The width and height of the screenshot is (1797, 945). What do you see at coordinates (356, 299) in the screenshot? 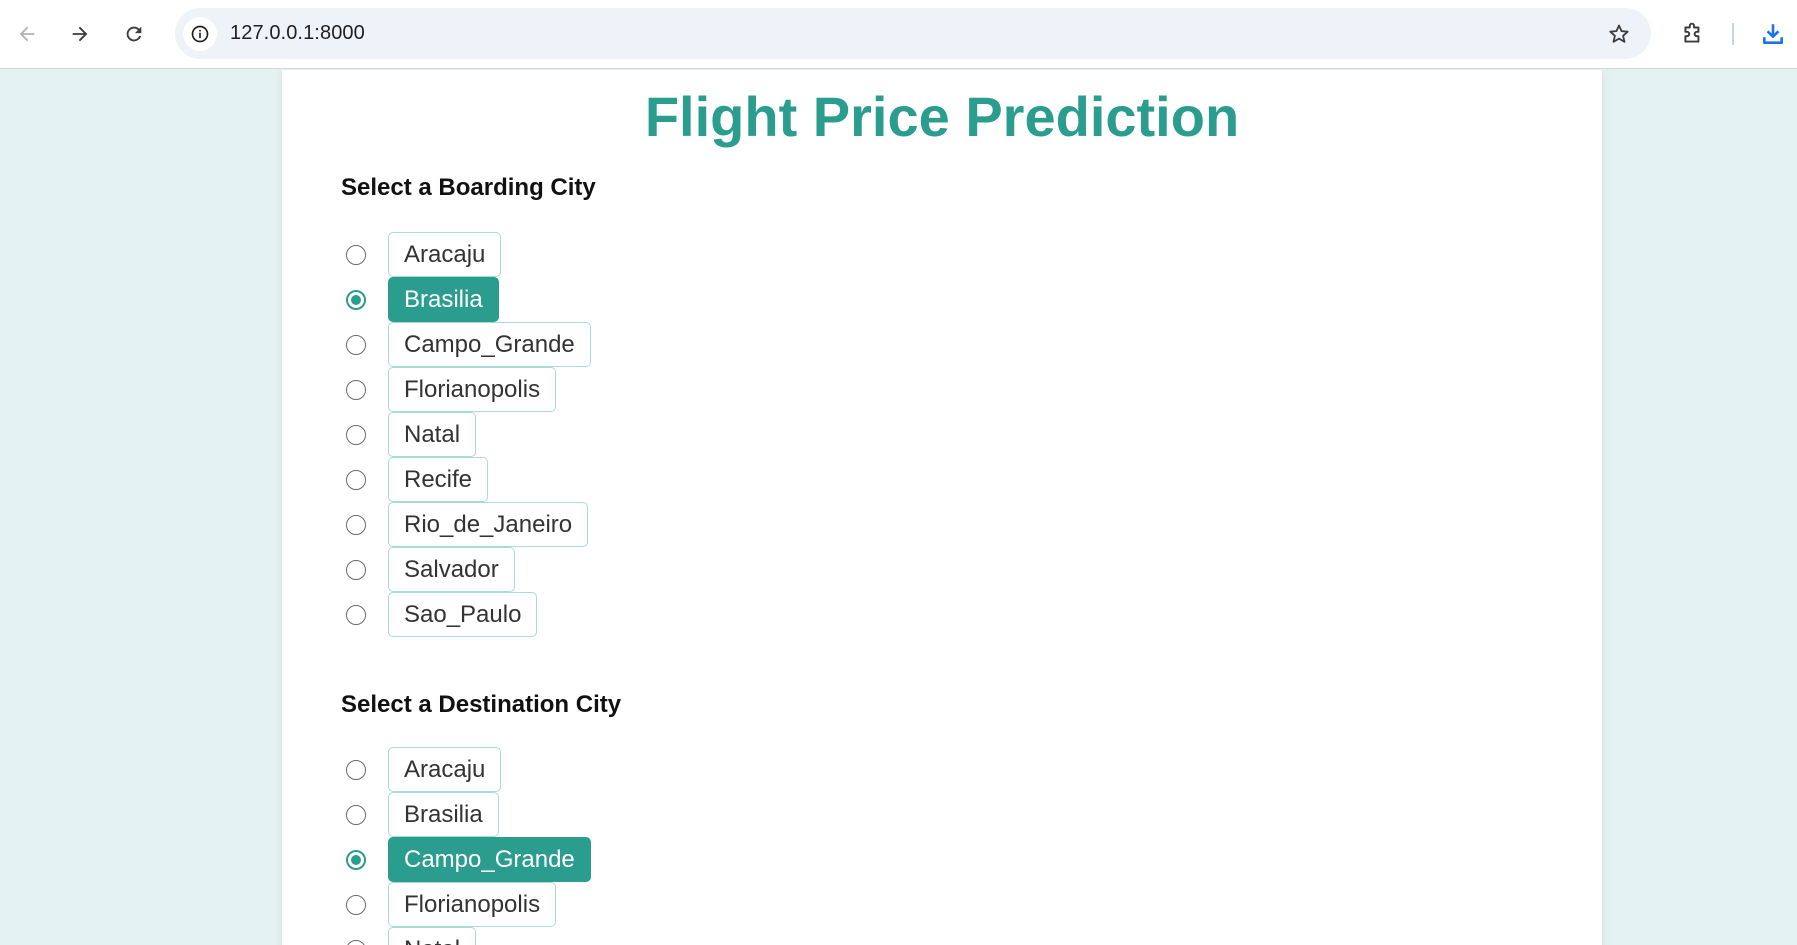
I see `boarding-radio-brasilia` at bounding box center [356, 299].